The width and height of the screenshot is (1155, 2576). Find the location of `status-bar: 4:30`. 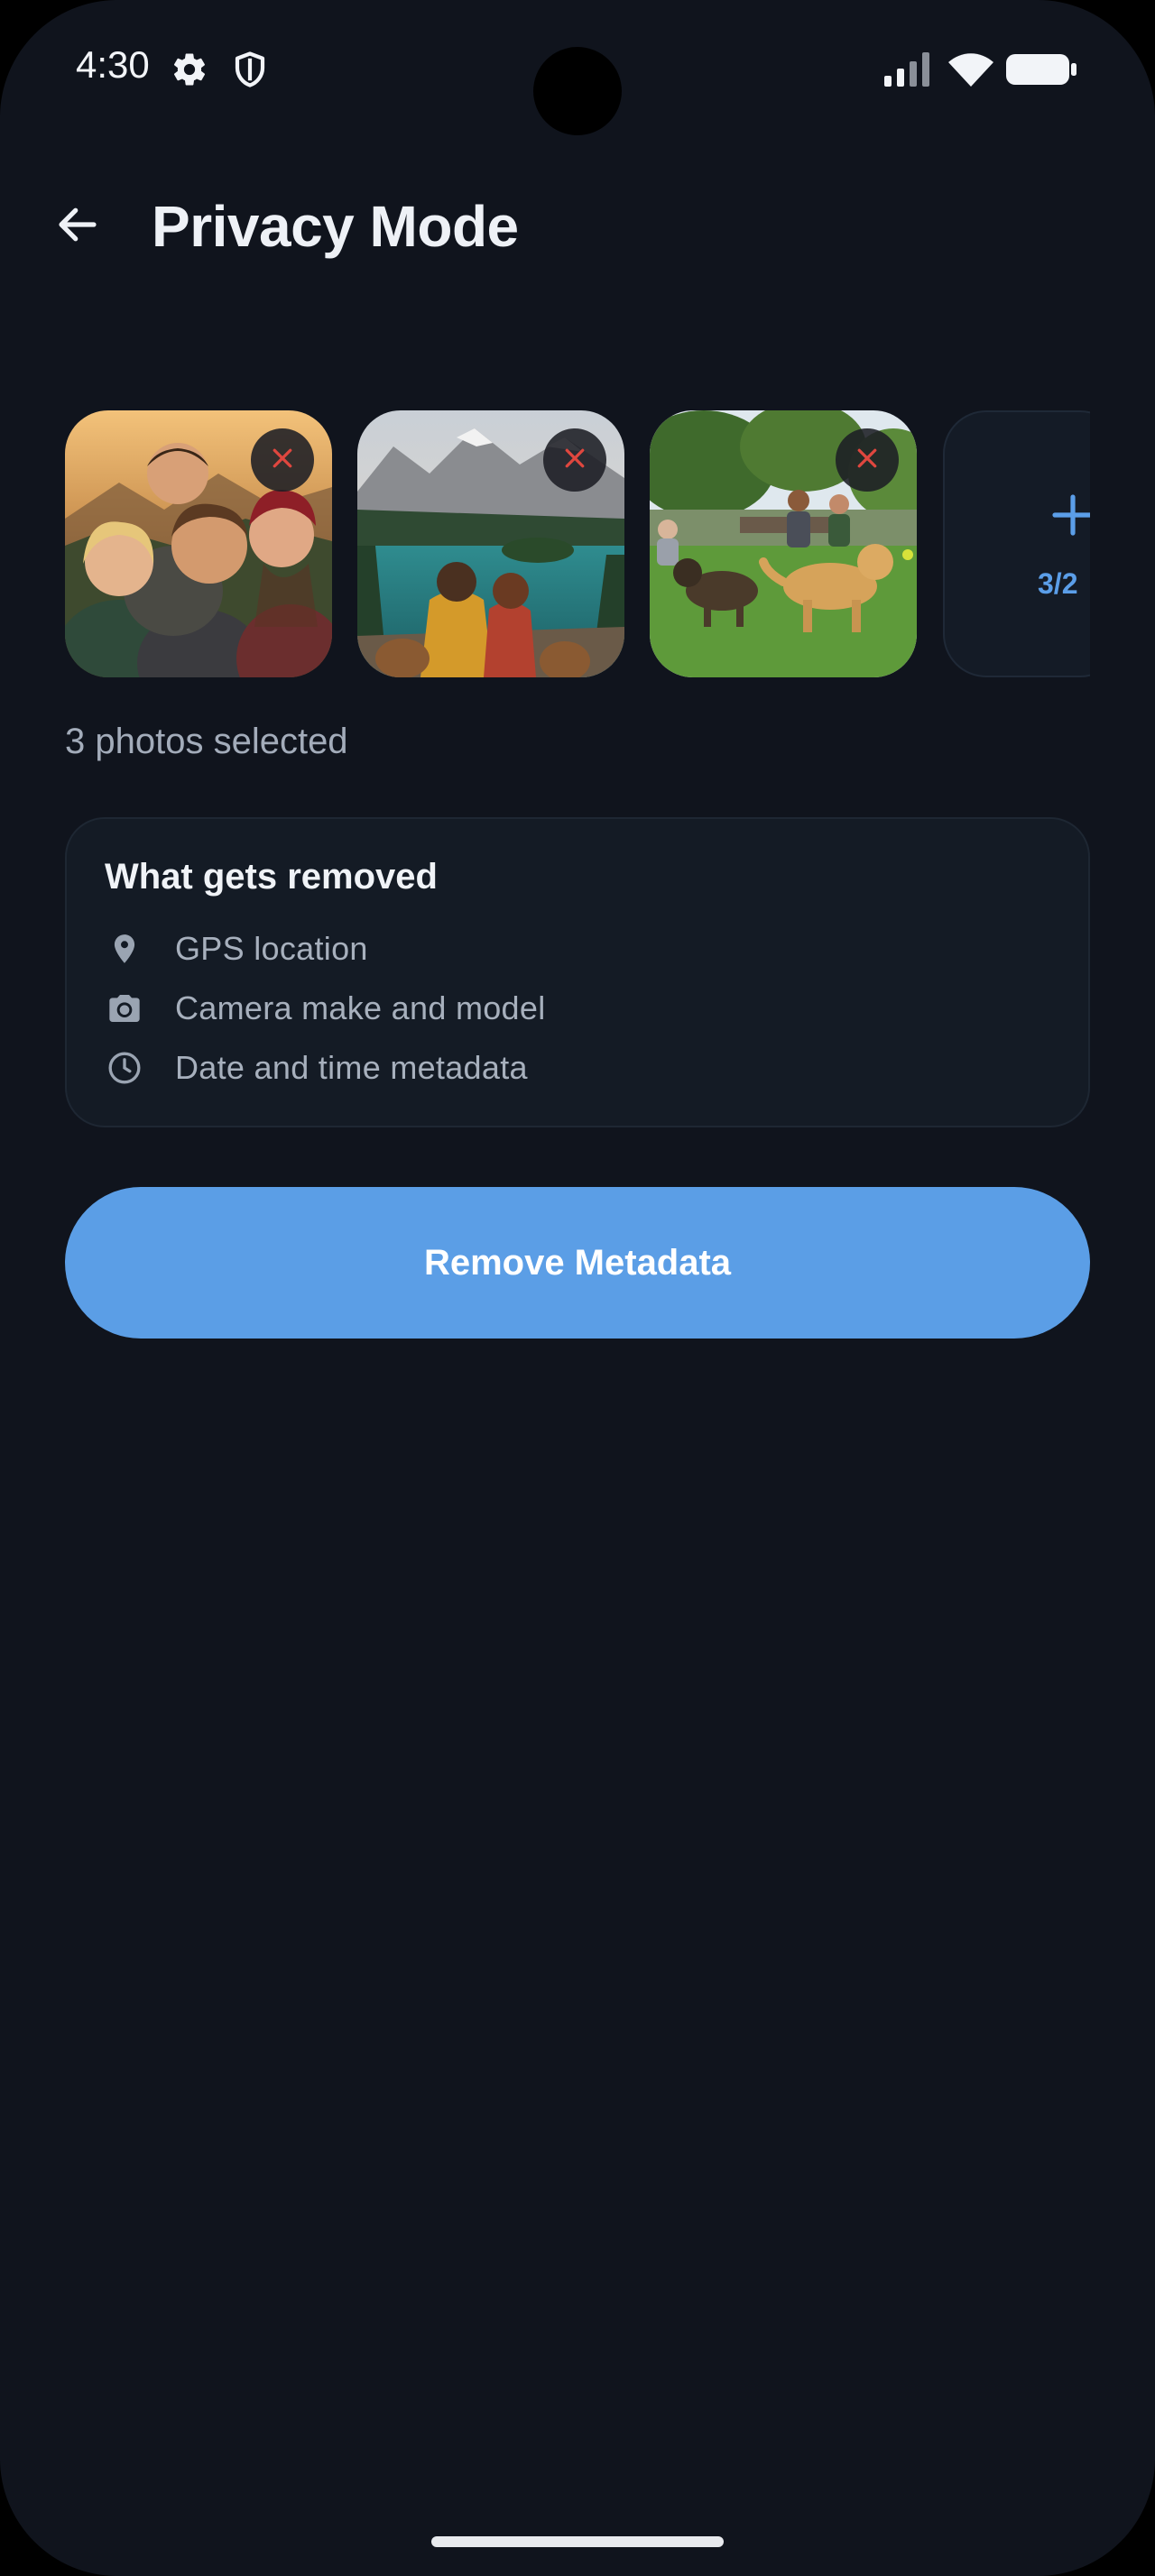

status-bar: 4:30 is located at coordinates (577, 72).